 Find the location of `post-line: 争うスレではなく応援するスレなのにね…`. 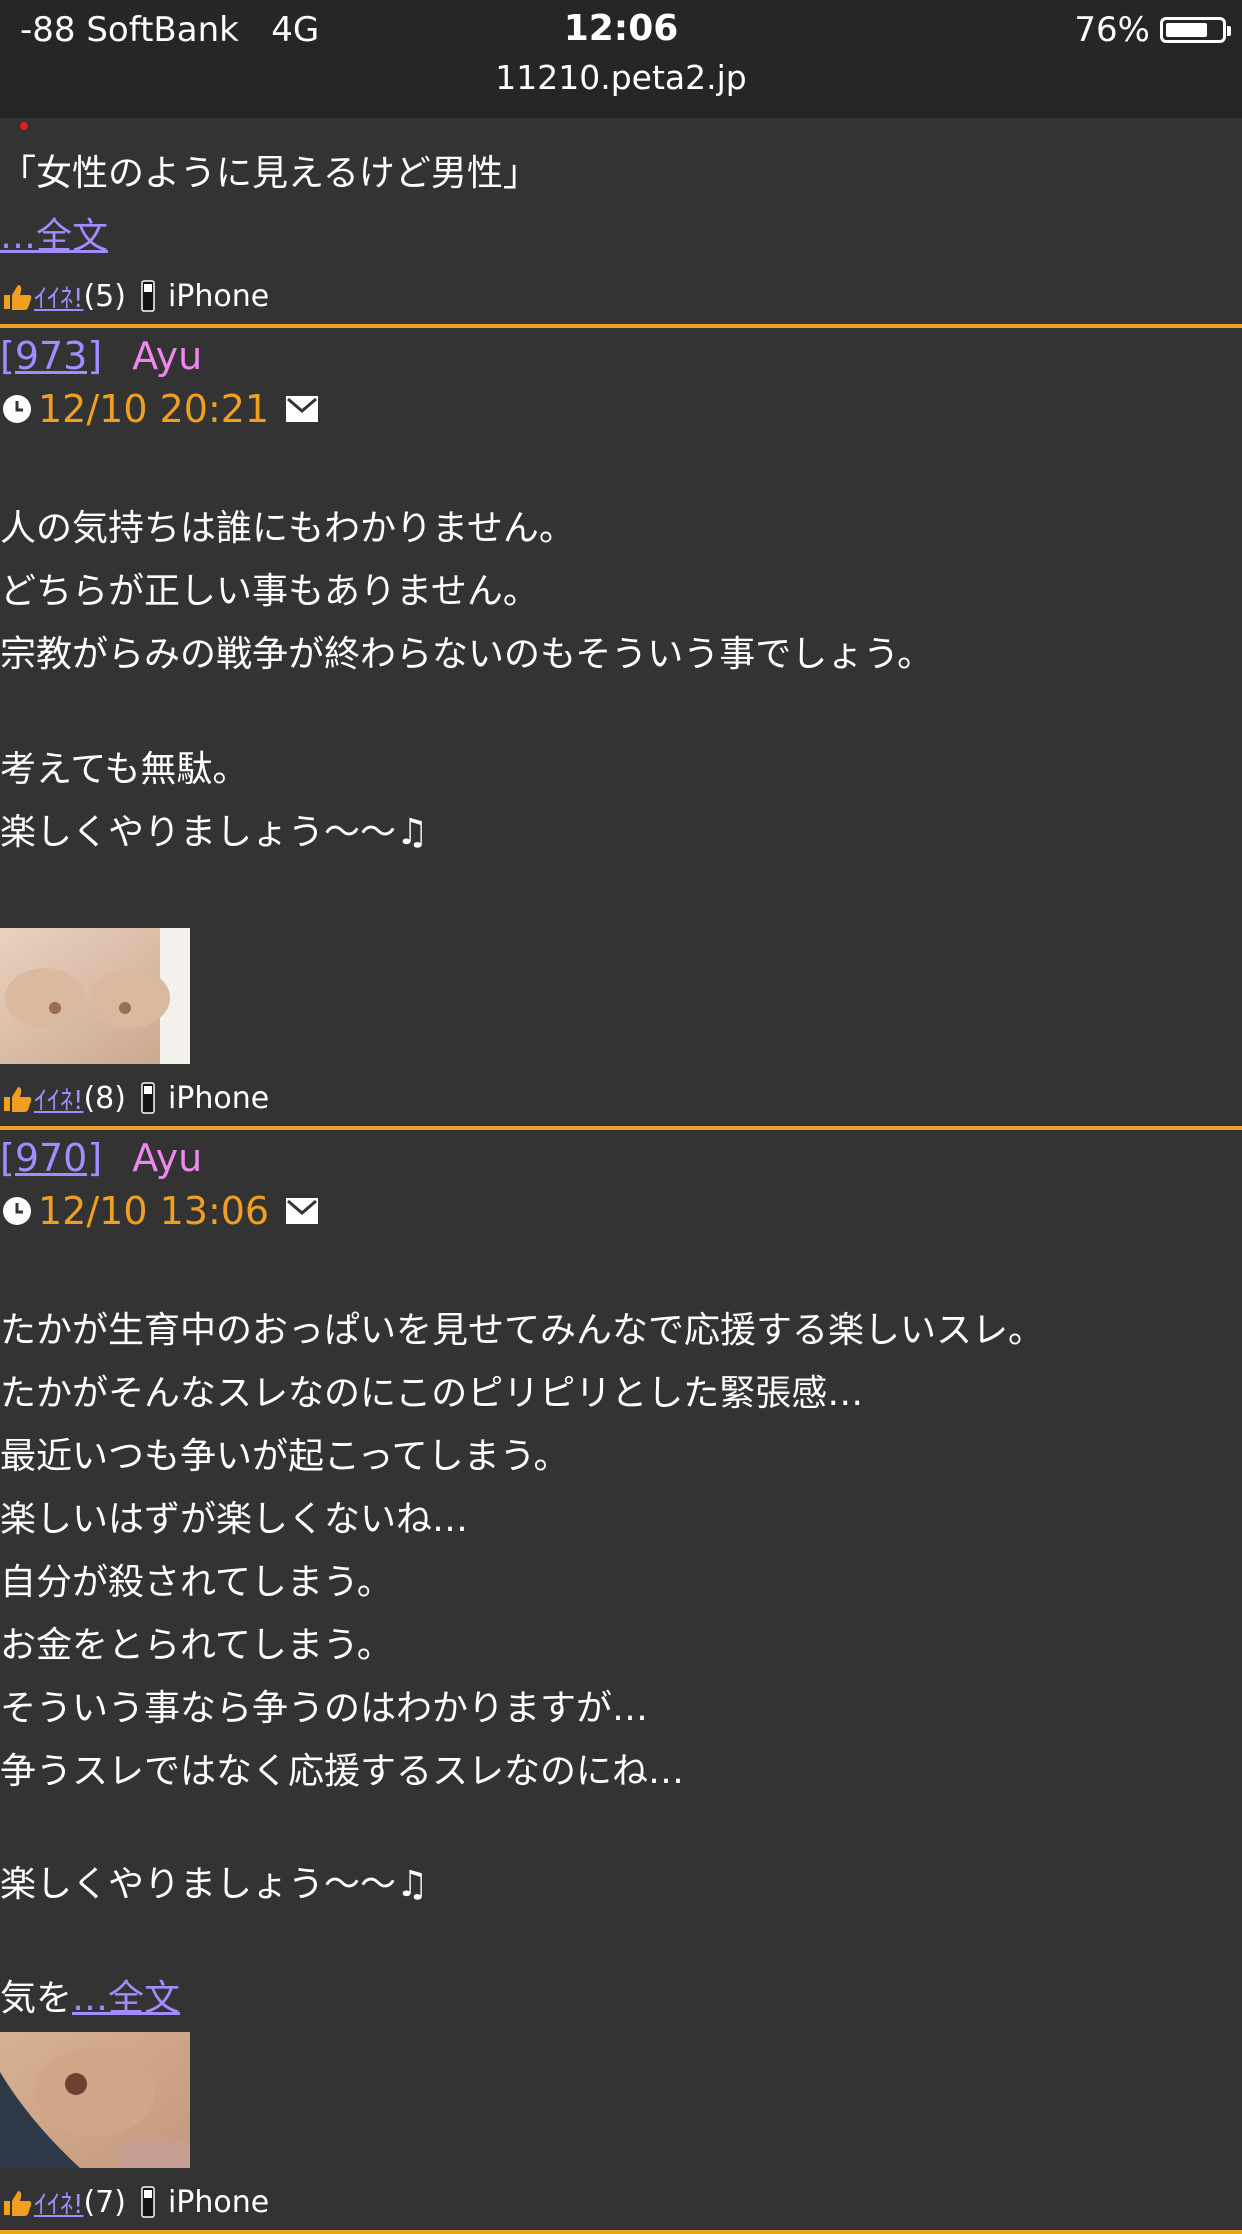

post-line: 争うスレではなく応援するスレなのにね… is located at coordinates (342, 1771).